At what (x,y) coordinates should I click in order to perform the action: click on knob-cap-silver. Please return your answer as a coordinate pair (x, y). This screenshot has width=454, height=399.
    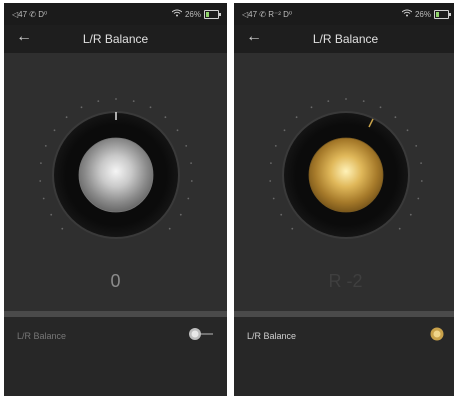
    Looking at the image, I should click on (116, 175).